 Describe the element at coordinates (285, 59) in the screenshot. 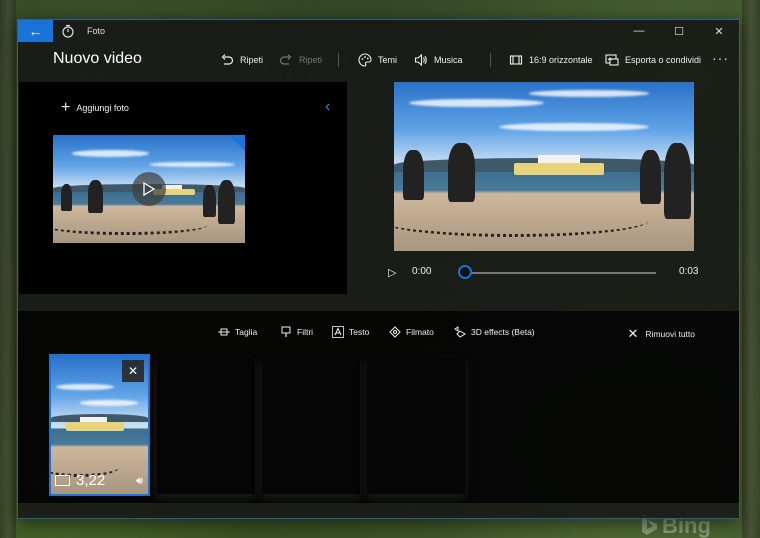

I see `redo-icon` at that location.